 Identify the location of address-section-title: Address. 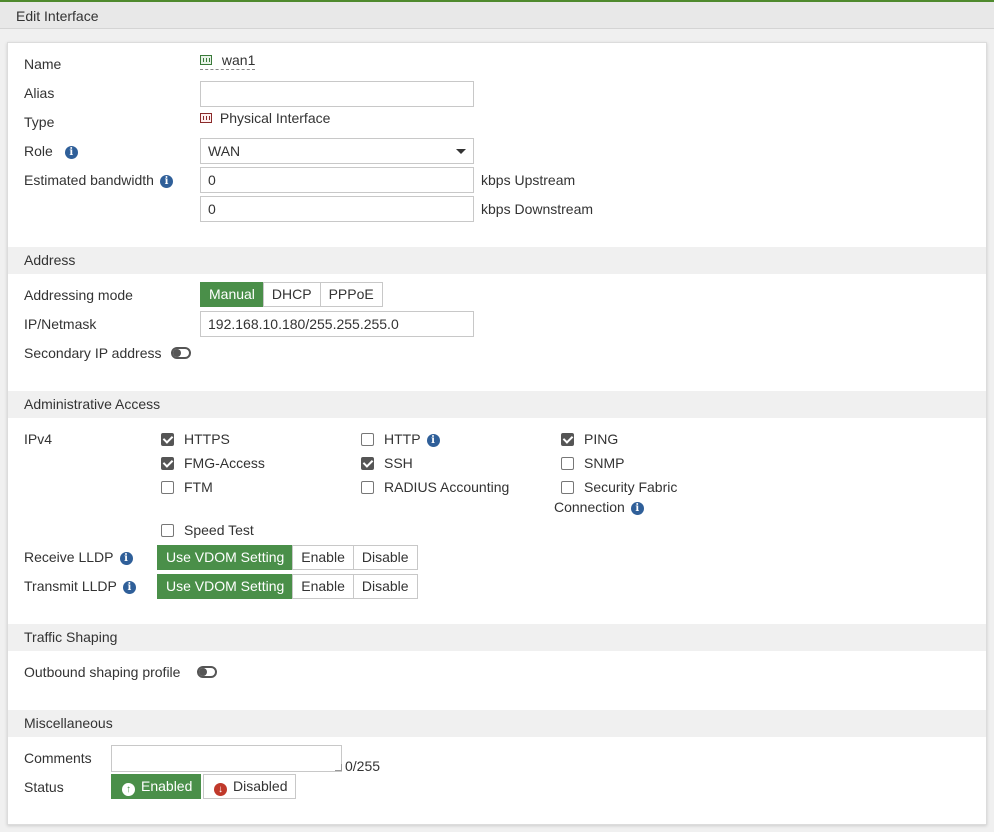
(50, 260).